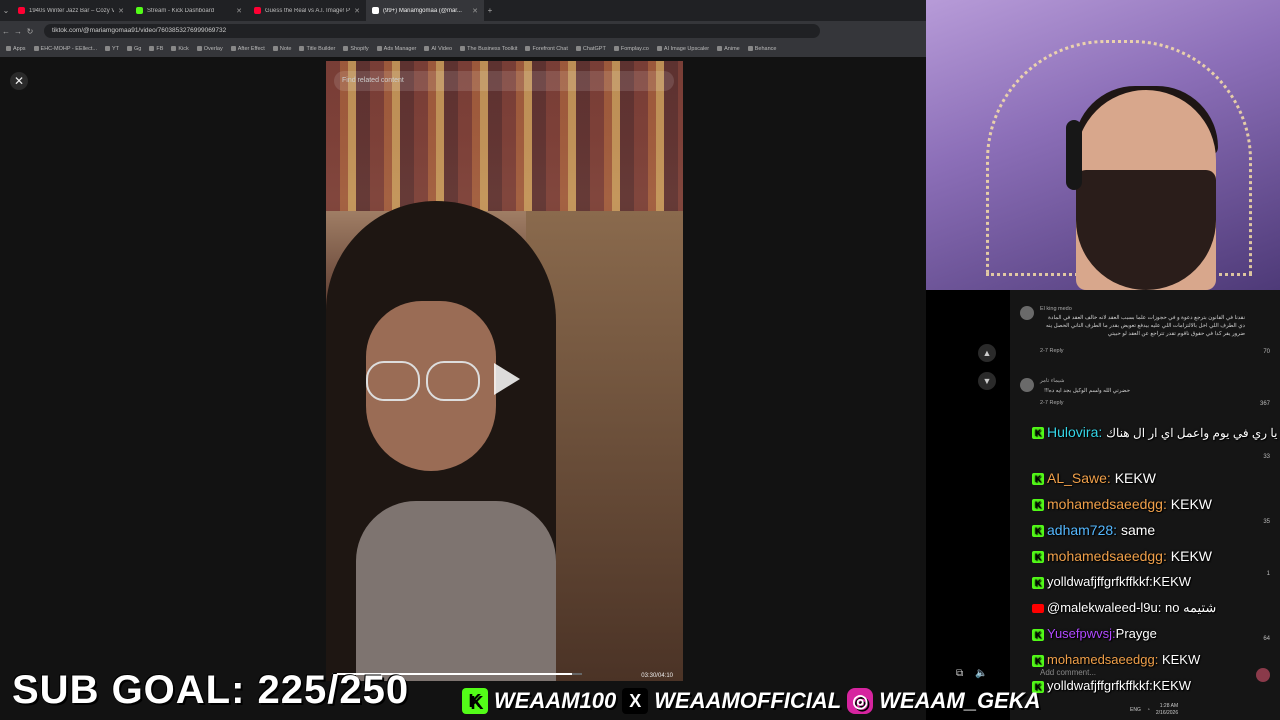  I want to click on chat-message: Kyolldwafjffgrfkffkkf:KEKW, so click(1111, 685).